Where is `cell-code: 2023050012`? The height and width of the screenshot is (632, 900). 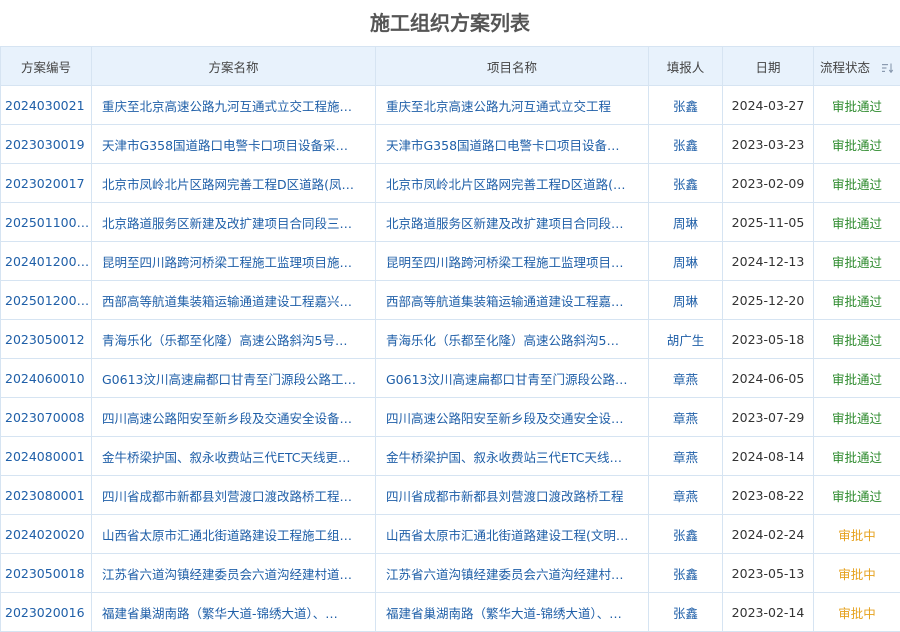 cell-code: 2023050012 is located at coordinates (46, 339).